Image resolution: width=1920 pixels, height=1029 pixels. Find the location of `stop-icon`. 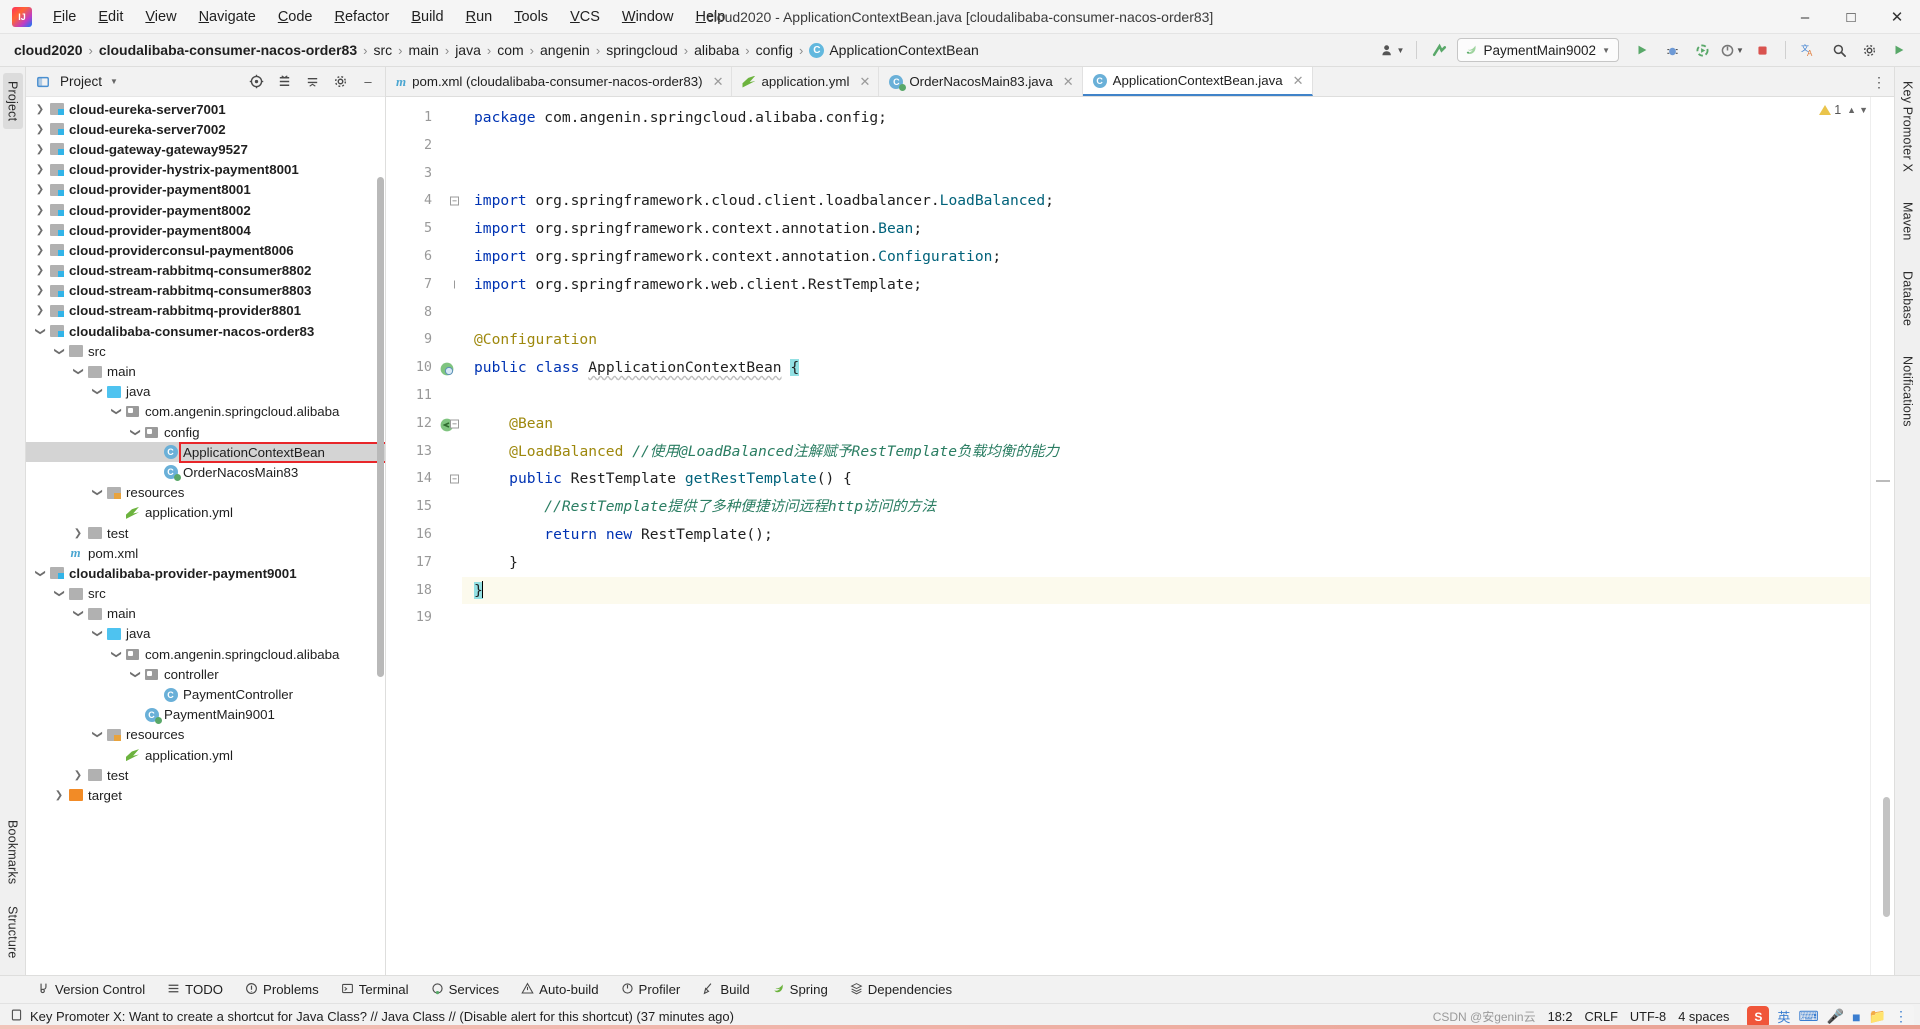

stop-icon is located at coordinates (1762, 50).